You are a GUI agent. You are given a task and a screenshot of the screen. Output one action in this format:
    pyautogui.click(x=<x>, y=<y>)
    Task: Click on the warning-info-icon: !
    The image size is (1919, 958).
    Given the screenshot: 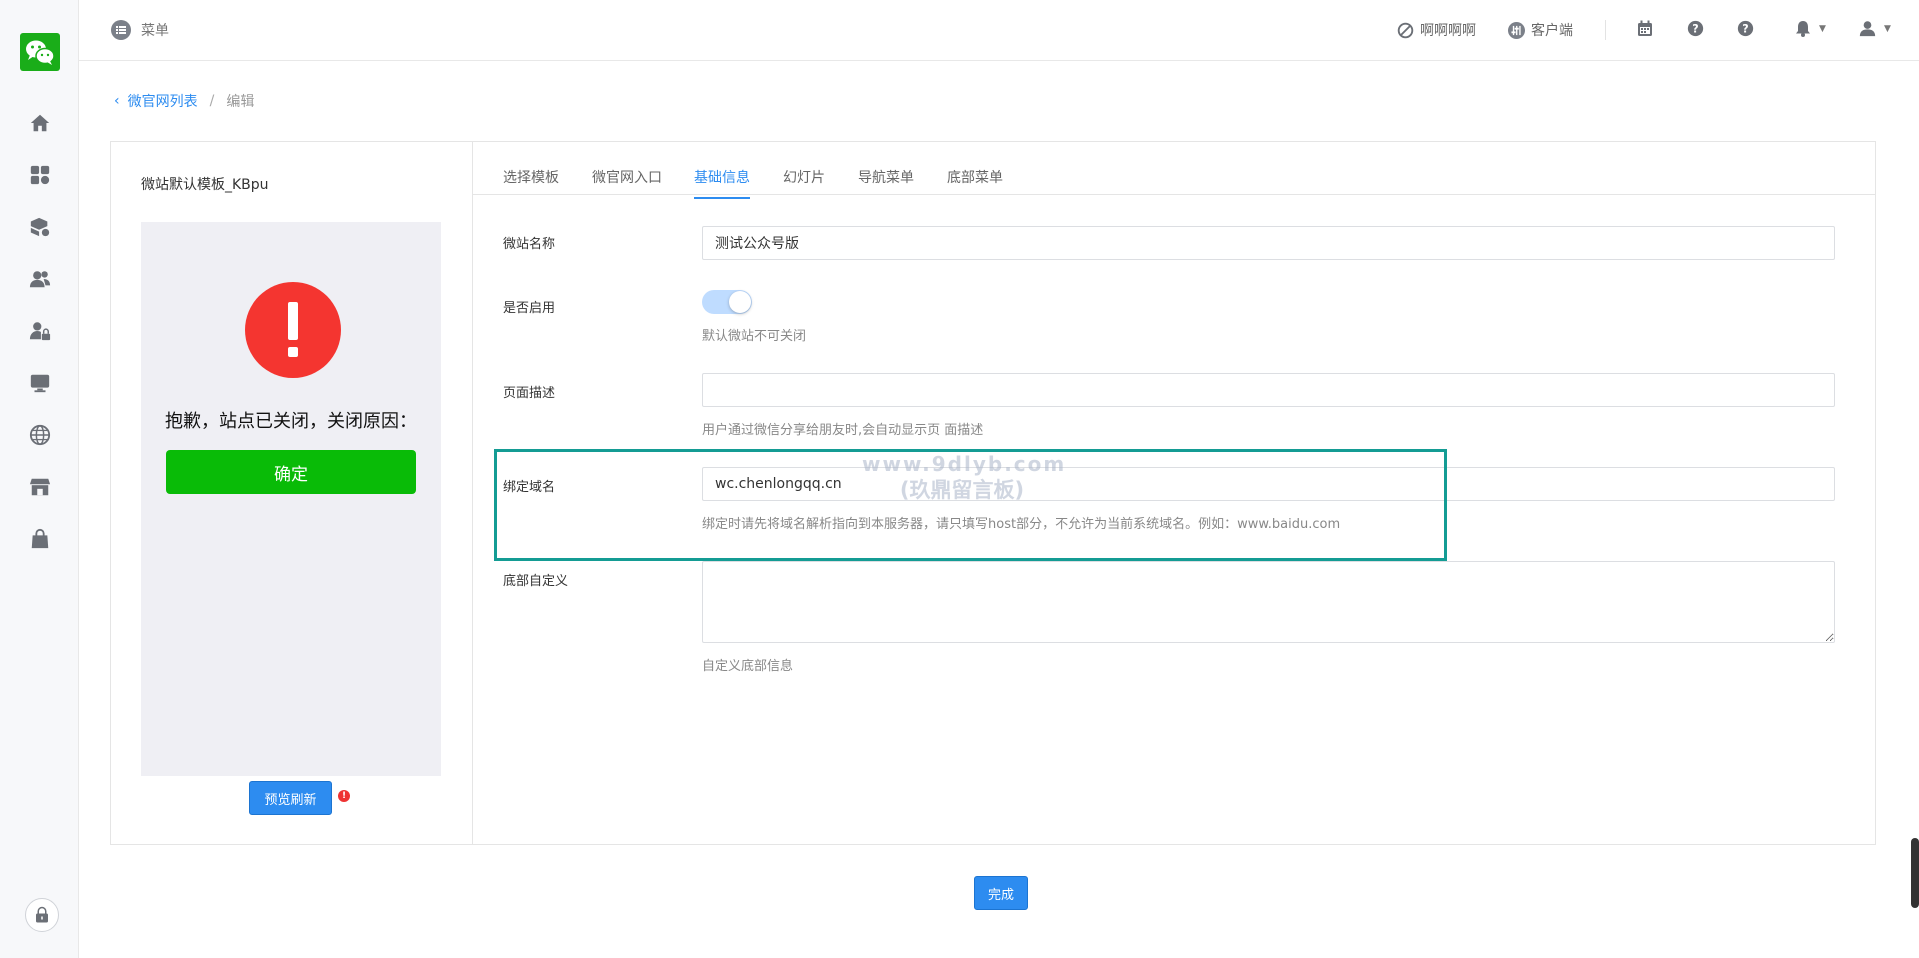 What is the action you would take?
    pyautogui.click(x=344, y=796)
    